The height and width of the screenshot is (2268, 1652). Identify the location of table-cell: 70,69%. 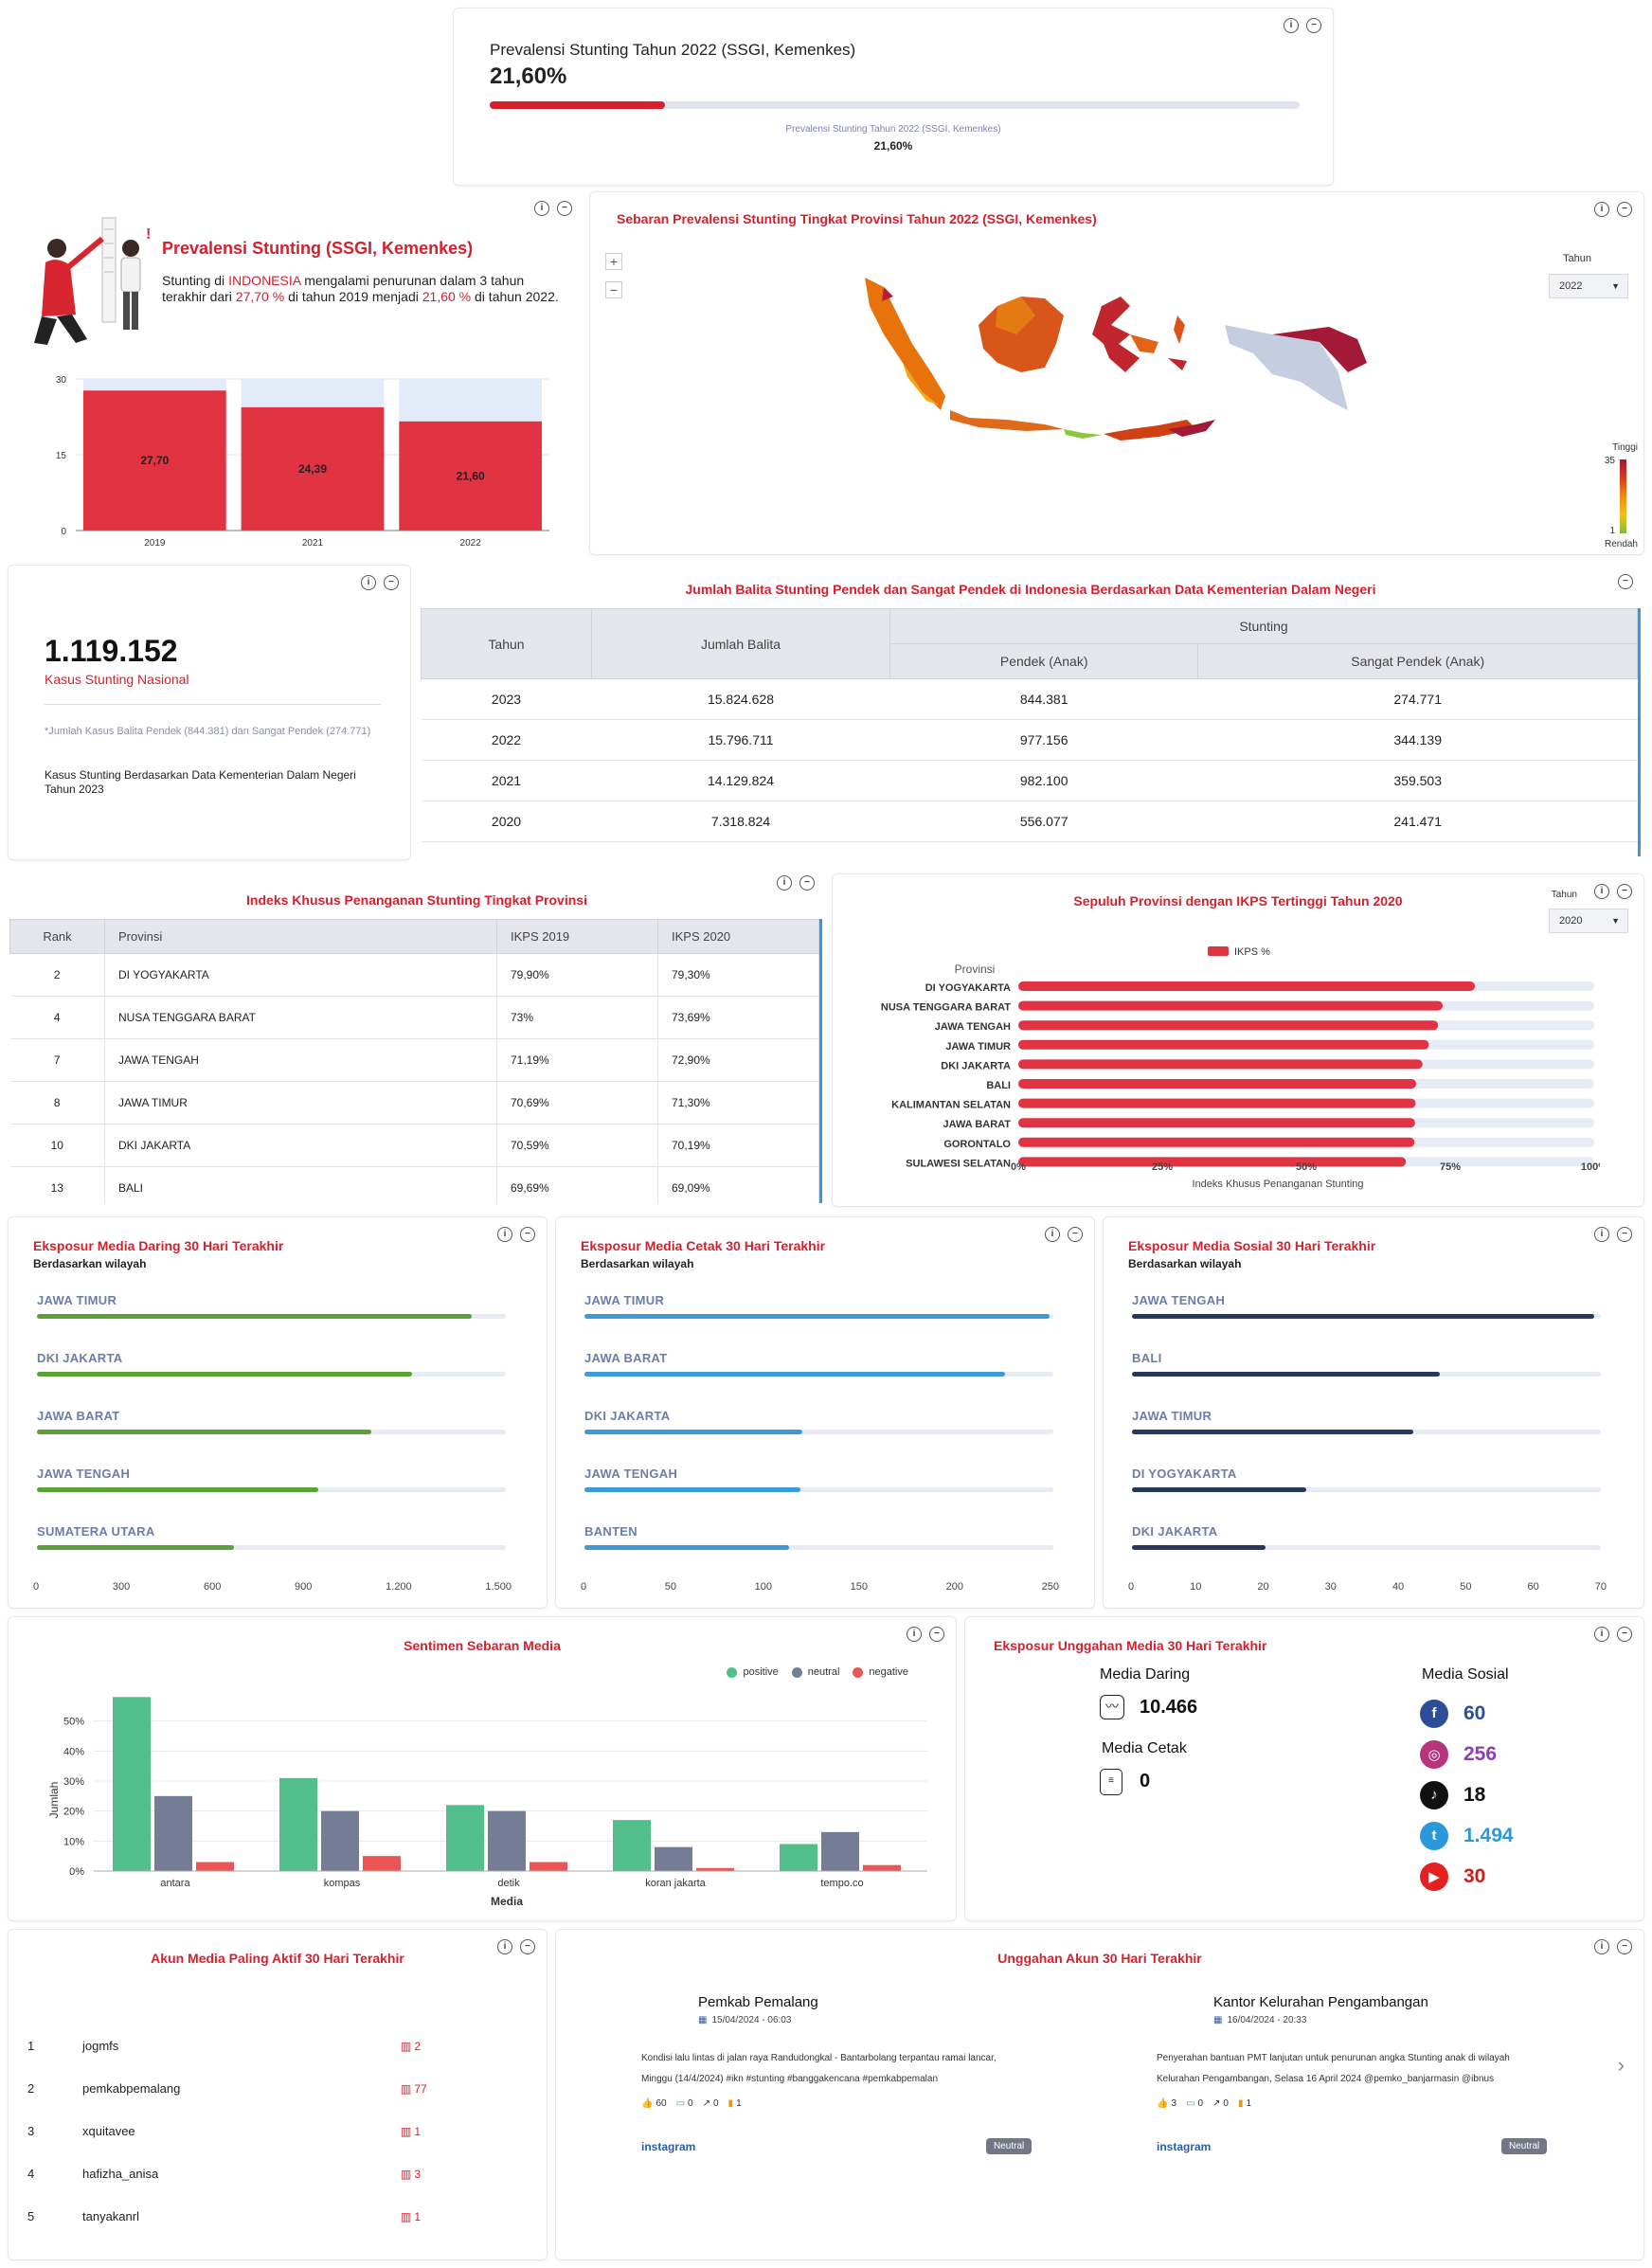
(577, 1103).